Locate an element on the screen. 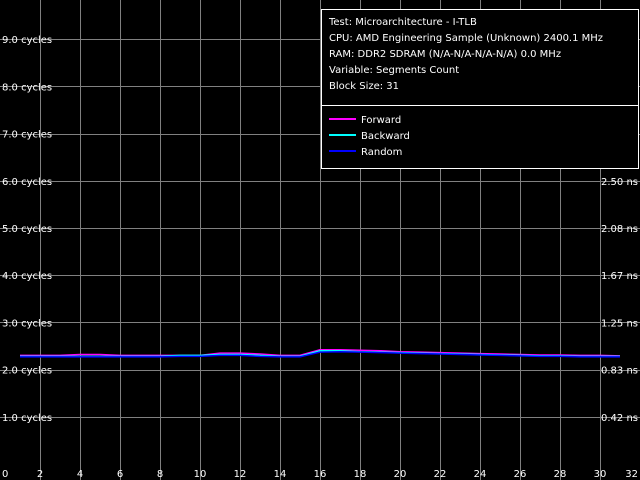 Image resolution: width=640 pixels, height=480 pixels. x-tick-label: 16 is located at coordinates (320, 474).